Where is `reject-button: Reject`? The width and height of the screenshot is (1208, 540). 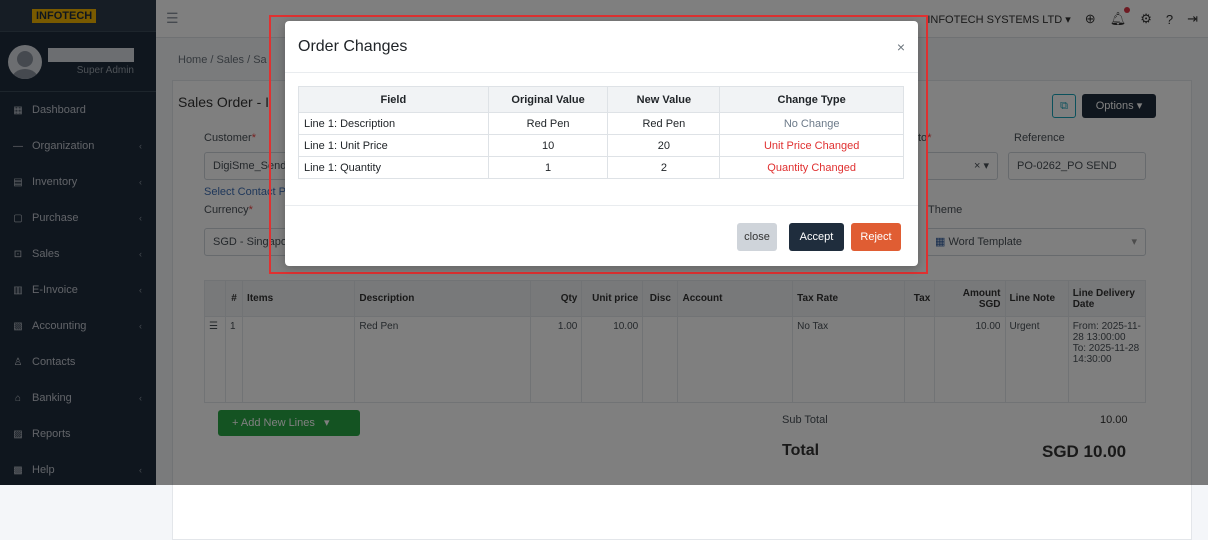
reject-button: Reject is located at coordinates (876, 237).